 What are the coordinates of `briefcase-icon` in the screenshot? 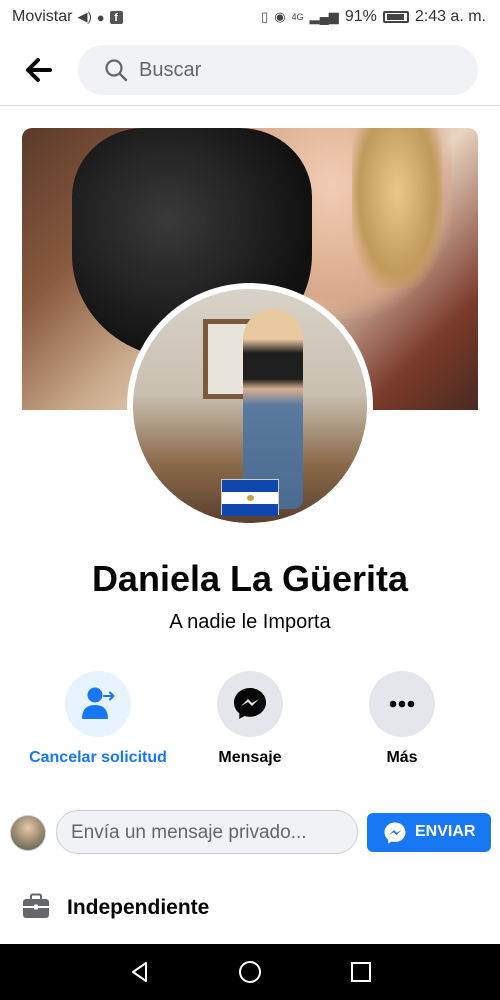 It's located at (36, 905).